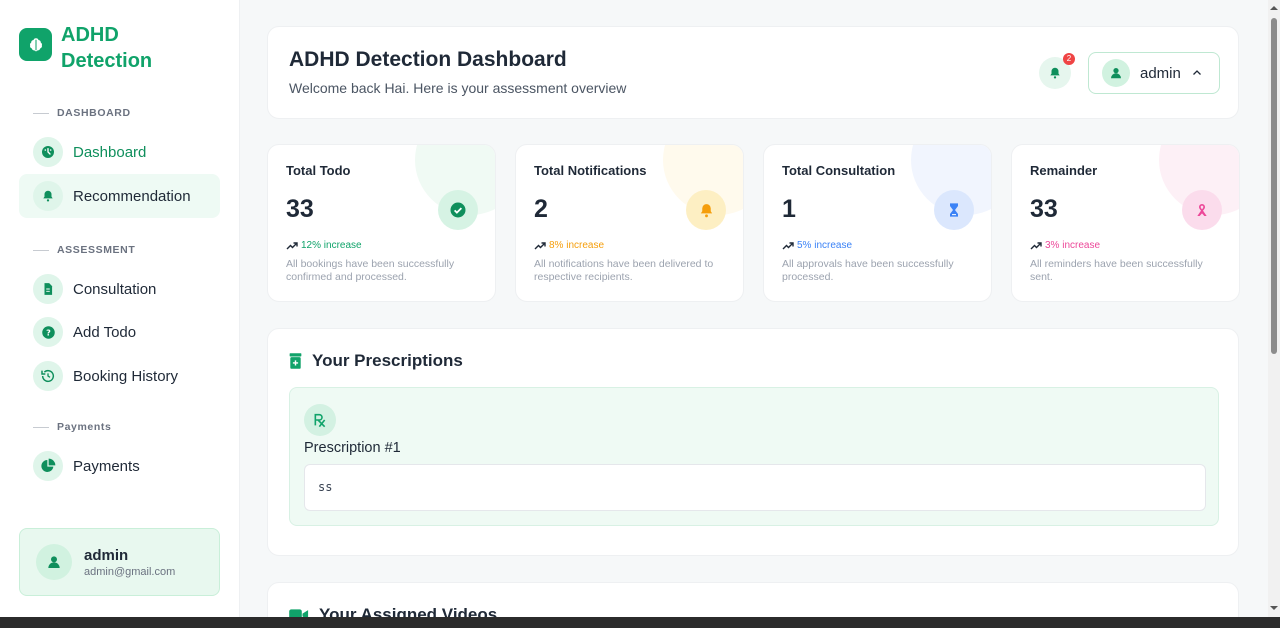 The width and height of the screenshot is (1280, 628). What do you see at coordinates (48, 152) in the screenshot?
I see `dashboard-icon` at bounding box center [48, 152].